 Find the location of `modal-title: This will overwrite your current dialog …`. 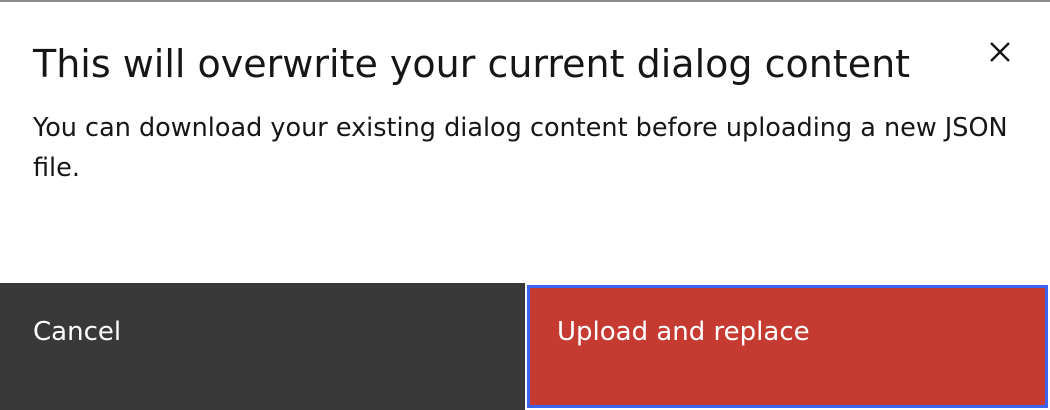

modal-title: This will overwrite your current dialog … is located at coordinates (472, 64).